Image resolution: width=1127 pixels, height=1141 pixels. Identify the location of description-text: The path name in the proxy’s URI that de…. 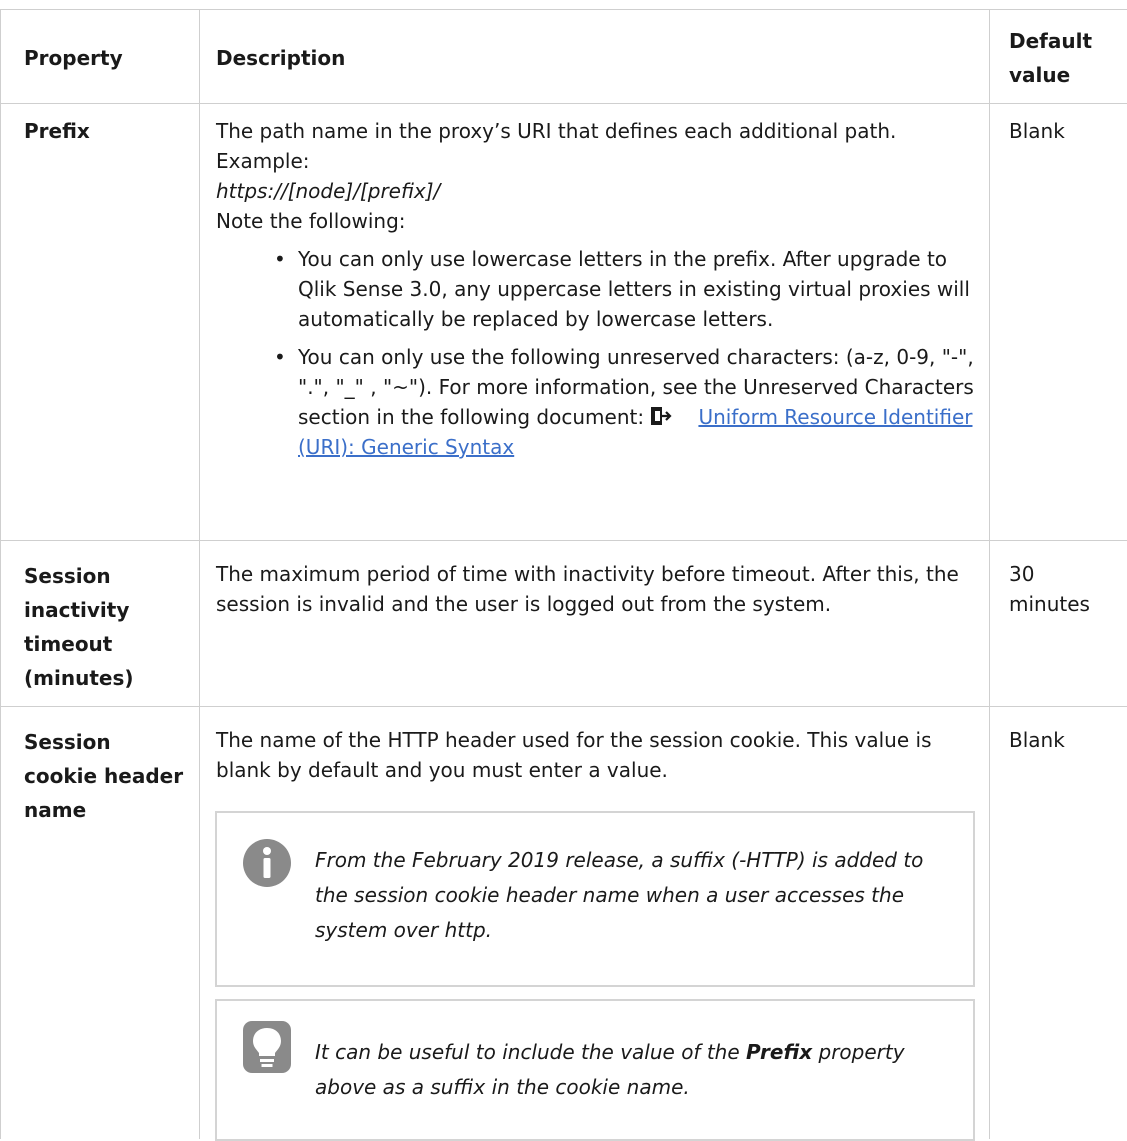
(556, 131).